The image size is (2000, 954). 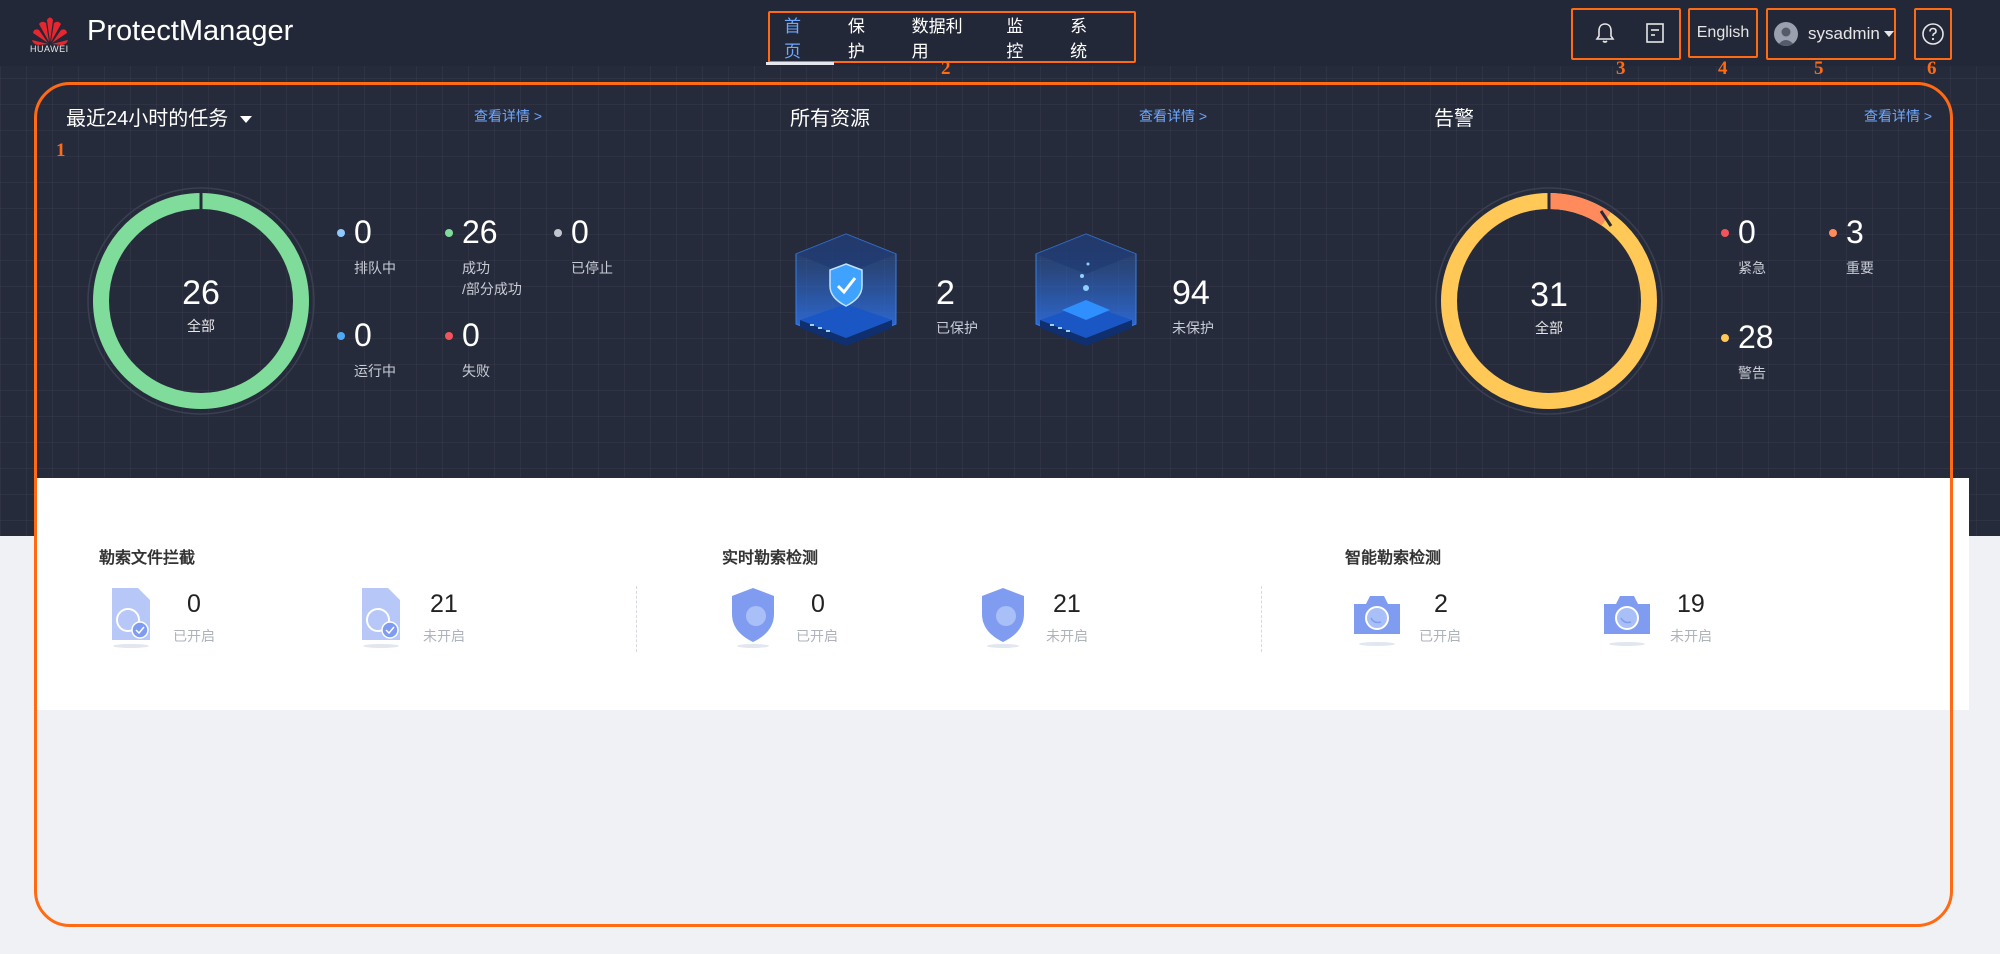 What do you see at coordinates (558, 233) in the screenshot?
I see `stopped-dot` at bounding box center [558, 233].